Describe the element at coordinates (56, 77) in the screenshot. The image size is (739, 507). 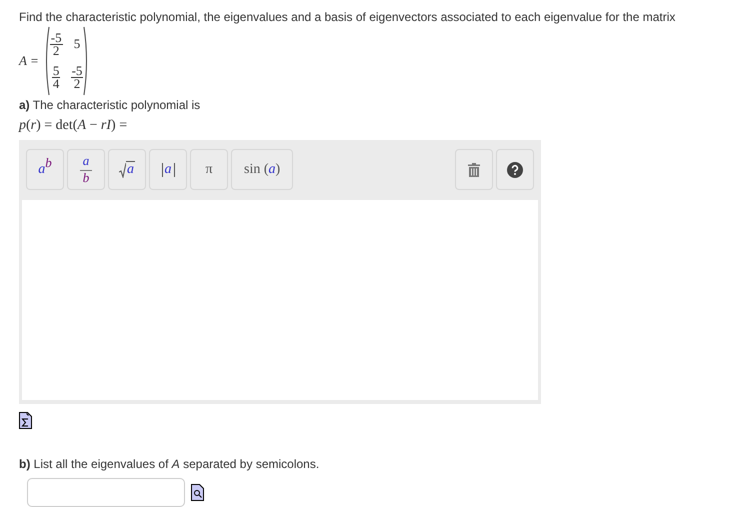
I see `matrix-entry: 5 4` at that location.